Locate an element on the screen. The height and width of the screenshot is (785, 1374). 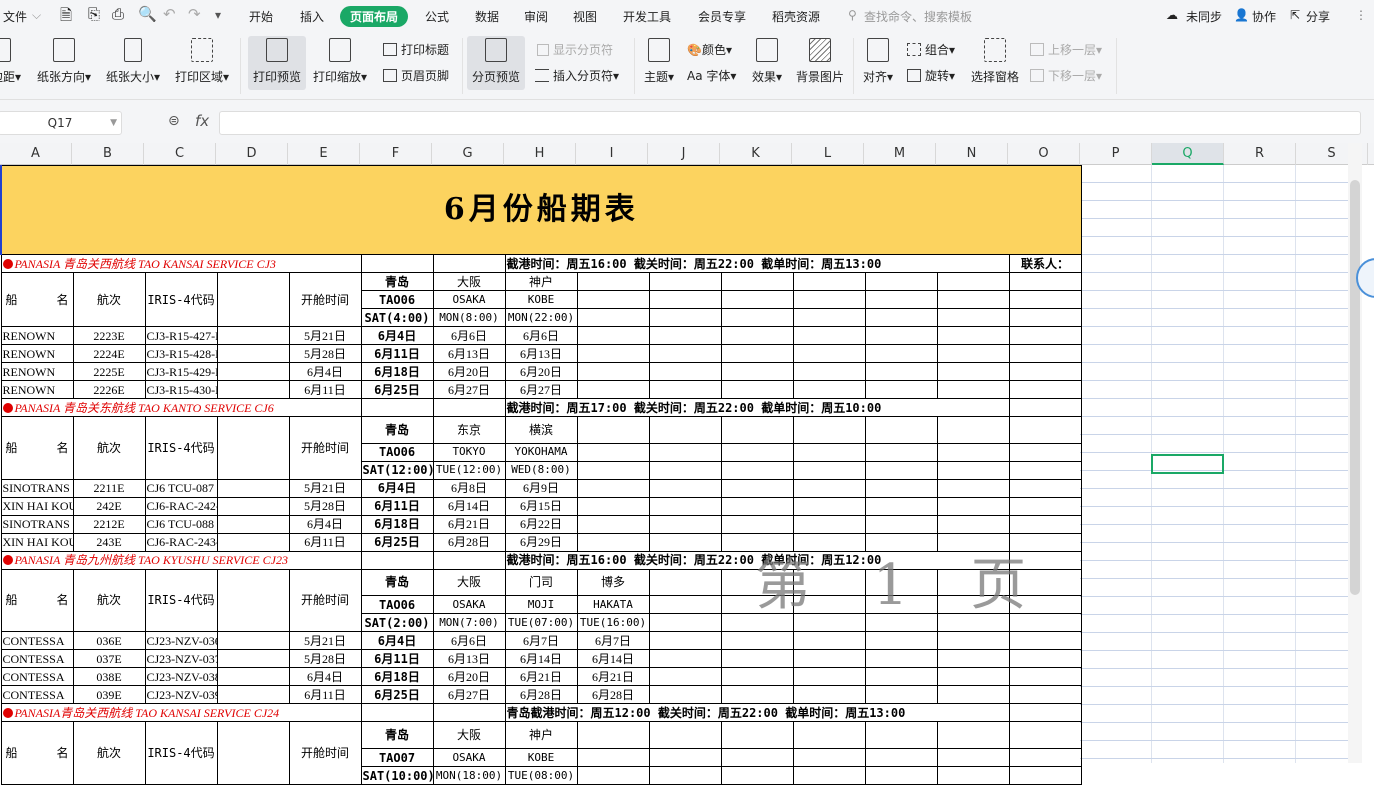
section-title: PANASIA 青岛九州航线 TAO KYUSHU SERVICE CJ23 is located at coordinates (181, 560).